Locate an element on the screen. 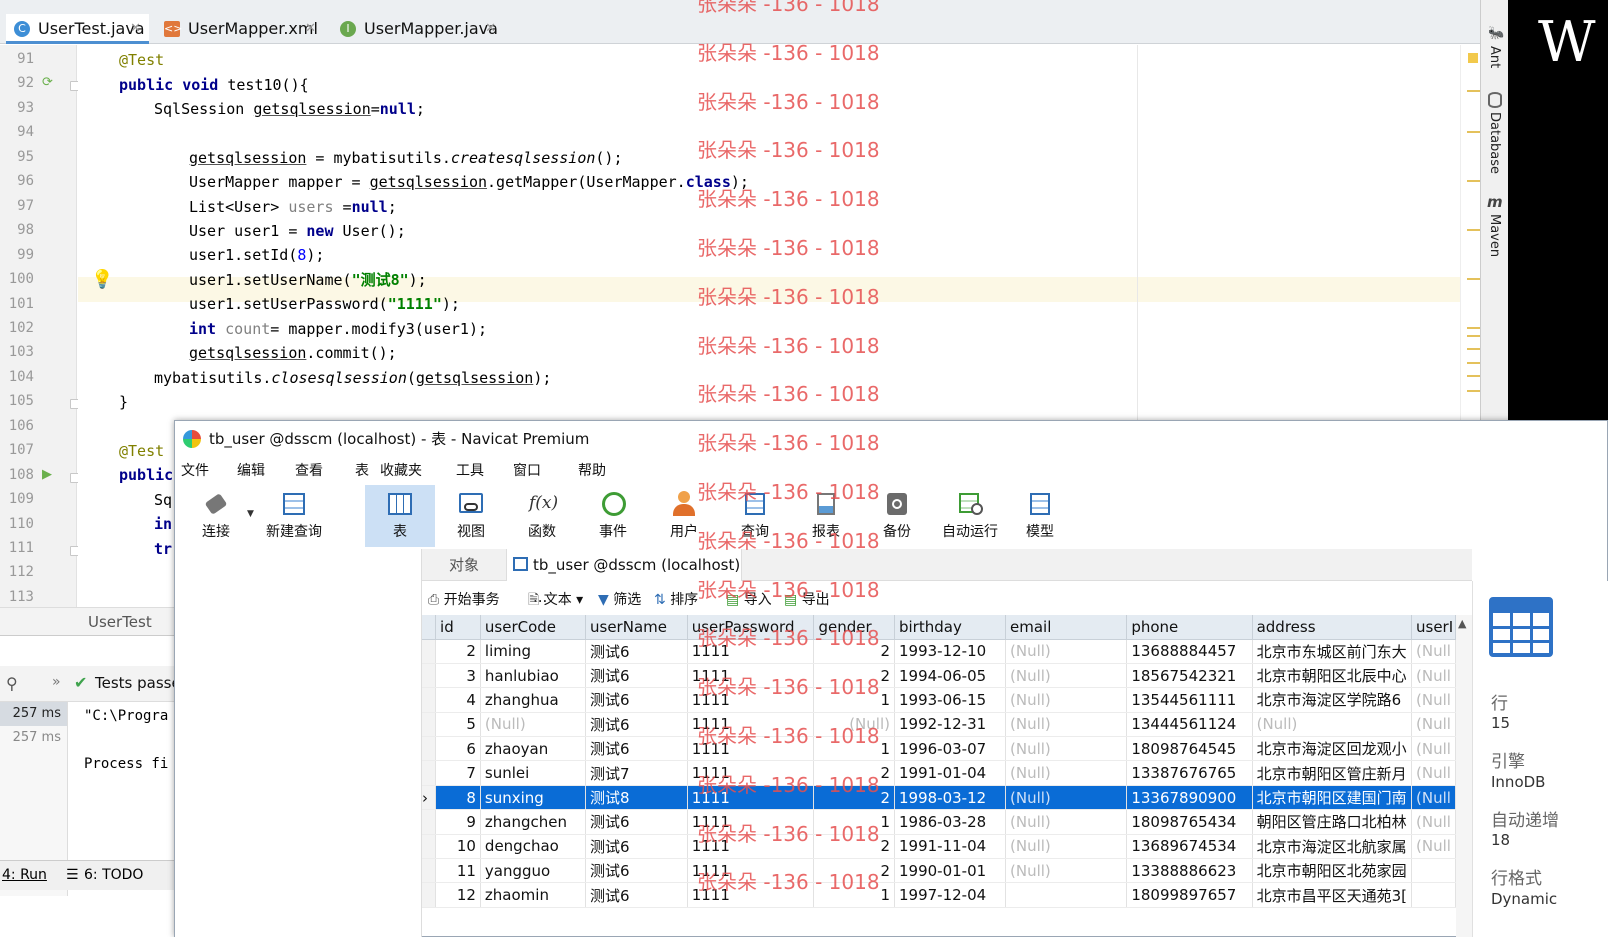  grid-cell: 13688884457 is located at coordinates (1189, 651).